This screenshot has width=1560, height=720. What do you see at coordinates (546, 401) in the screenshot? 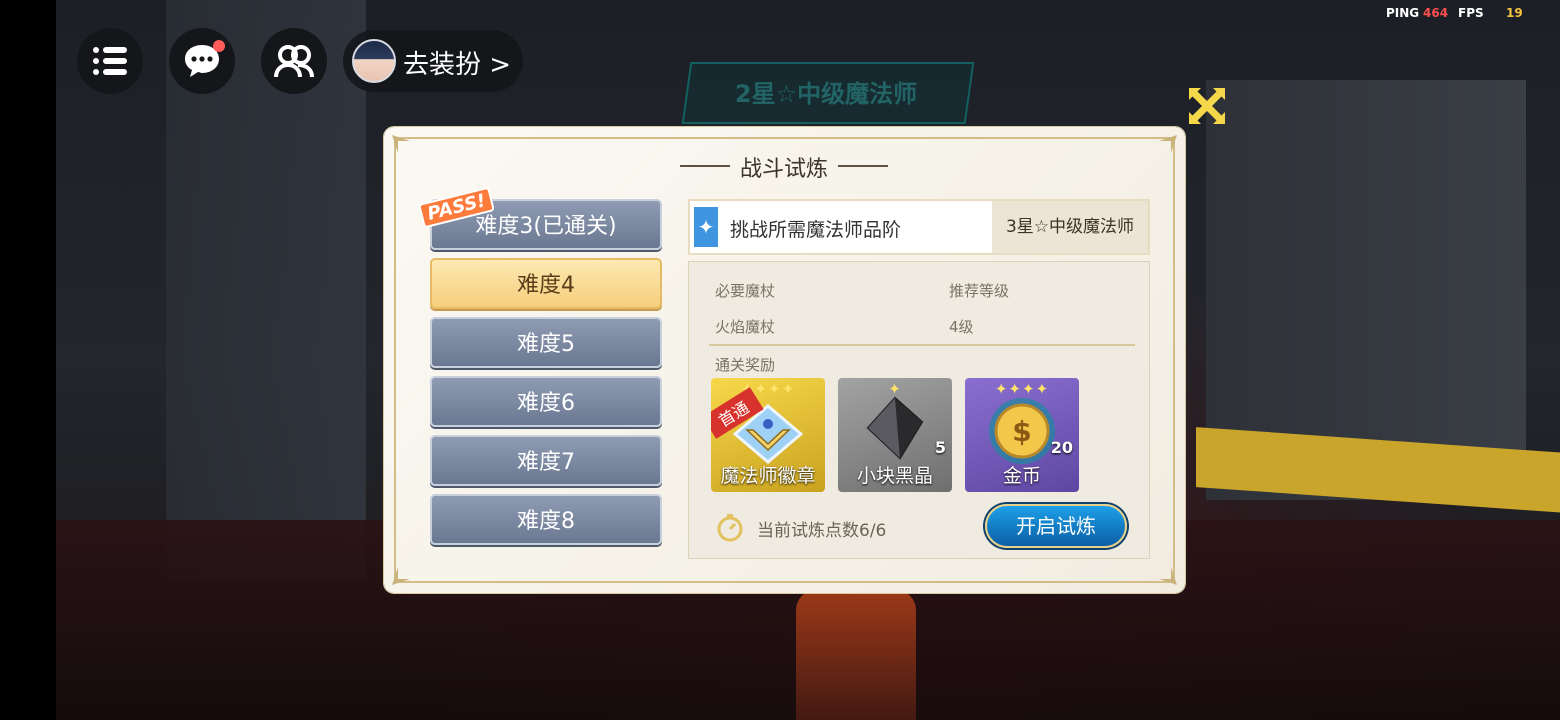
I see `difficulty-item-6: 难度6` at bounding box center [546, 401].